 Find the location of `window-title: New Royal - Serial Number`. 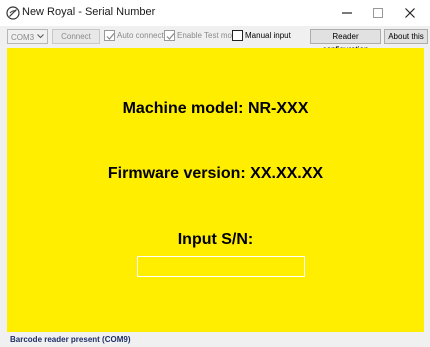

window-title: New Royal - Serial Number is located at coordinates (89, 12).